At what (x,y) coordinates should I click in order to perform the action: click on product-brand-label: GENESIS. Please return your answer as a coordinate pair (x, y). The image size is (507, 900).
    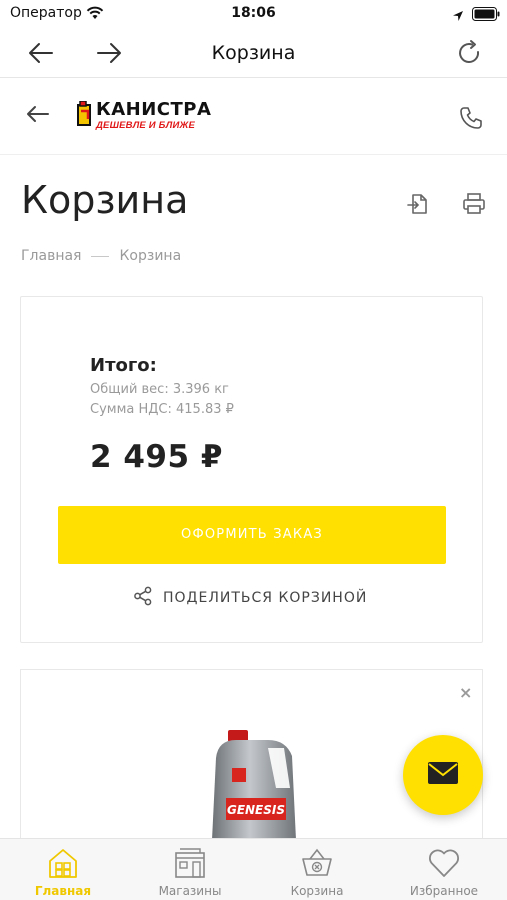
    Looking at the image, I should click on (256, 810).